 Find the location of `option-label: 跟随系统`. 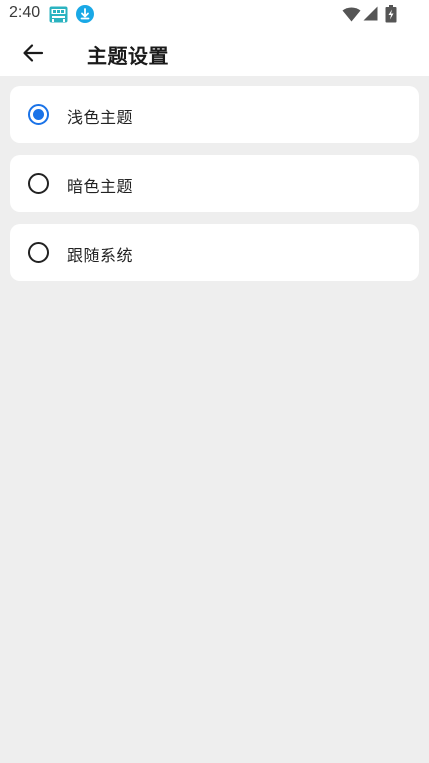

option-label: 跟随系统 is located at coordinates (100, 255).